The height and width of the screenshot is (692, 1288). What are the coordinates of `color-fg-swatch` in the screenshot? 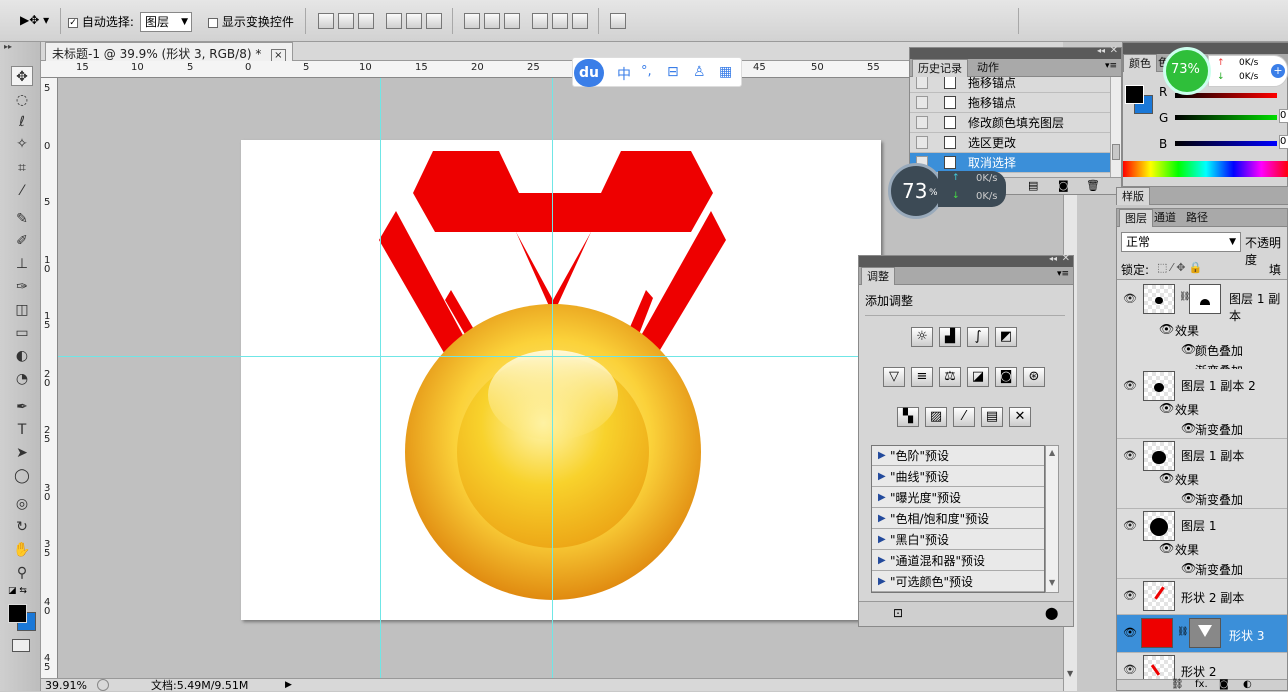 It's located at (1134, 94).